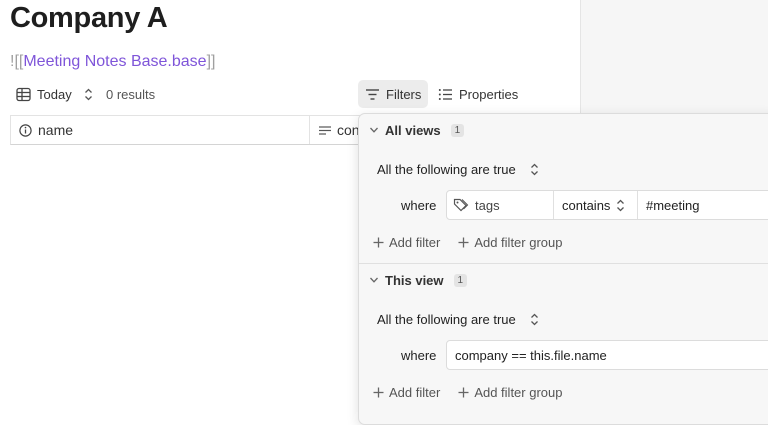  I want to click on filter-condition: company == this.file.name, so click(607, 355).